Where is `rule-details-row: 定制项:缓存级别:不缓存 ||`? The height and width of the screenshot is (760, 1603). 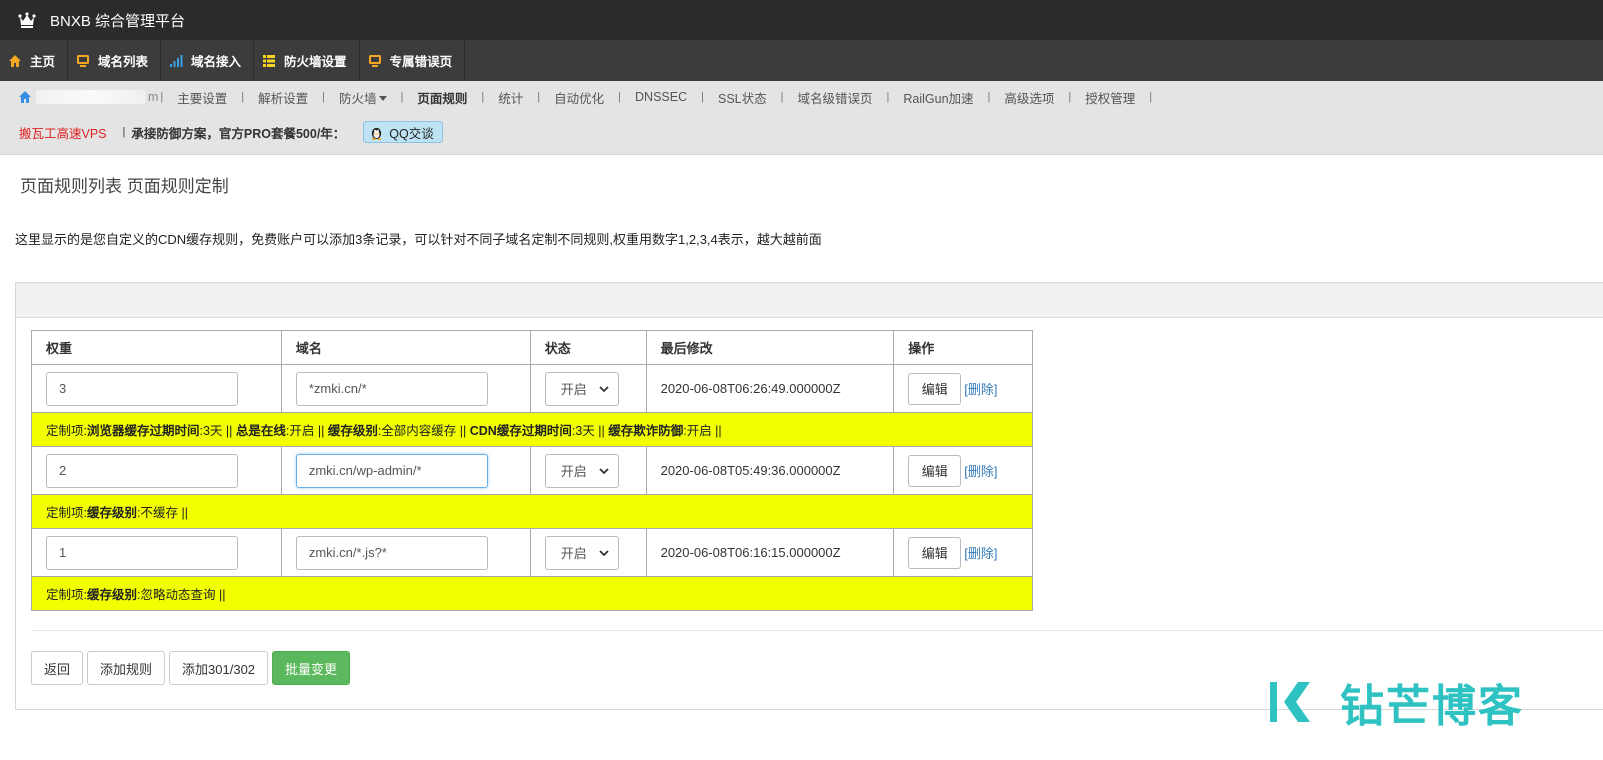
rule-details-row: 定制项:缓存级别:不缓存 || is located at coordinates (532, 511).